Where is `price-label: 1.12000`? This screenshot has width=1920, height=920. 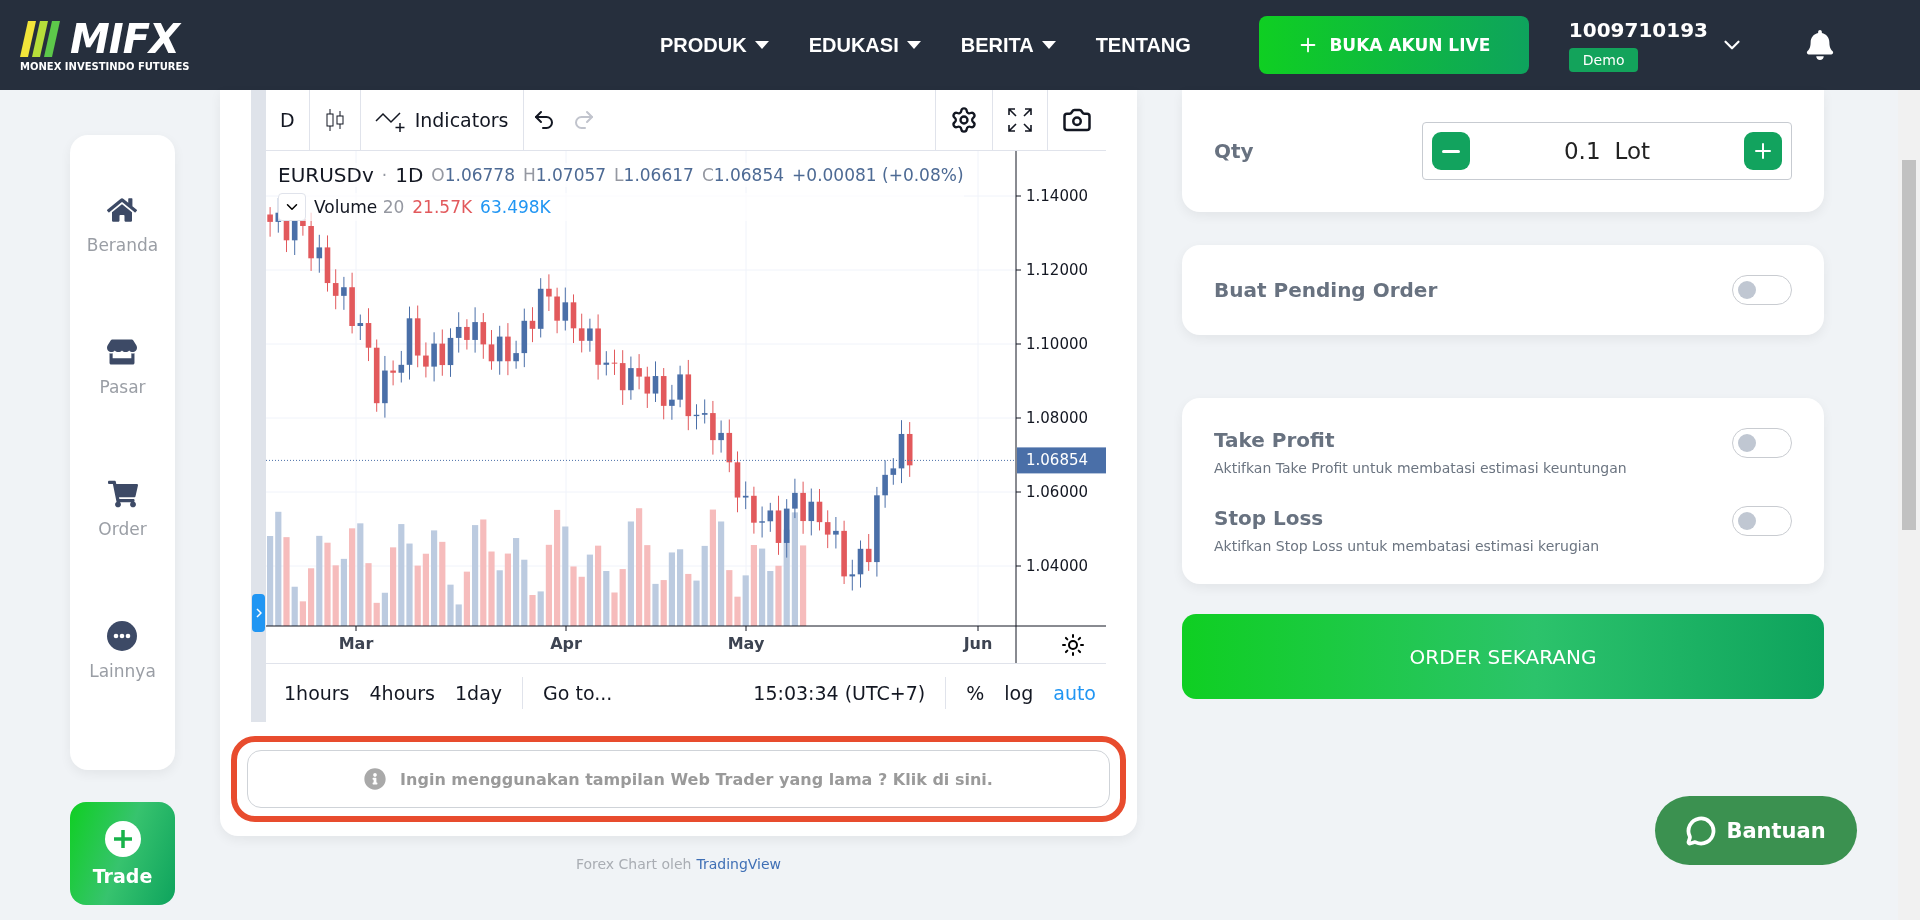 price-label: 1.12000 is located at coordinates (1057, 270).